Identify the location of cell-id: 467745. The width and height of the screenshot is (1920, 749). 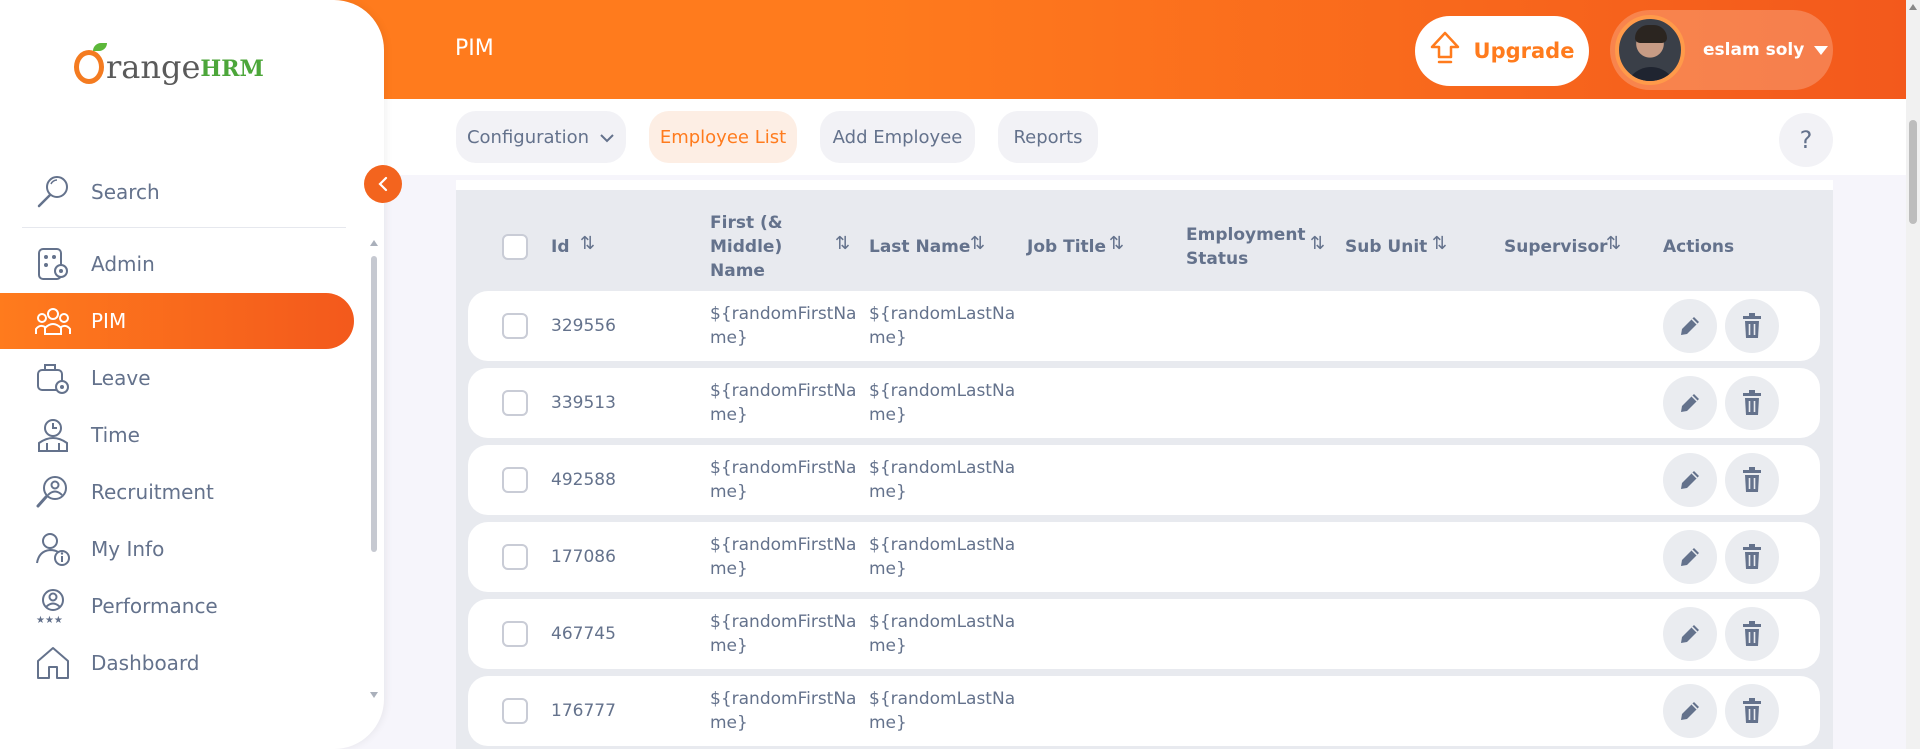
(583, 634).